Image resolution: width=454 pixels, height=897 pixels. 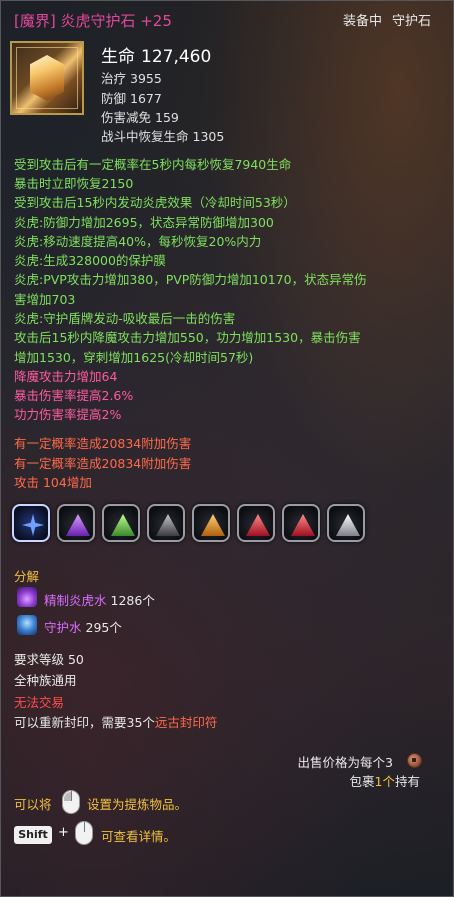 I want to click on stat-label: 伤害减免, so click(x=126, y=117).